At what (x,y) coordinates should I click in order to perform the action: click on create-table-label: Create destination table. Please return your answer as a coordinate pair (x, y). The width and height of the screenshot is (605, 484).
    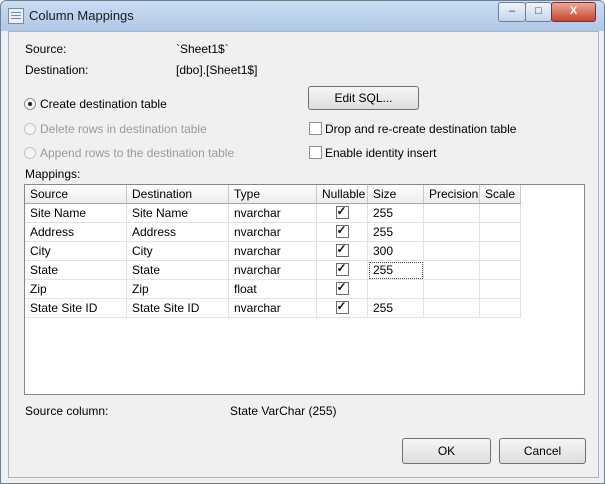
    Looking at the image, I should click on (103, 104).